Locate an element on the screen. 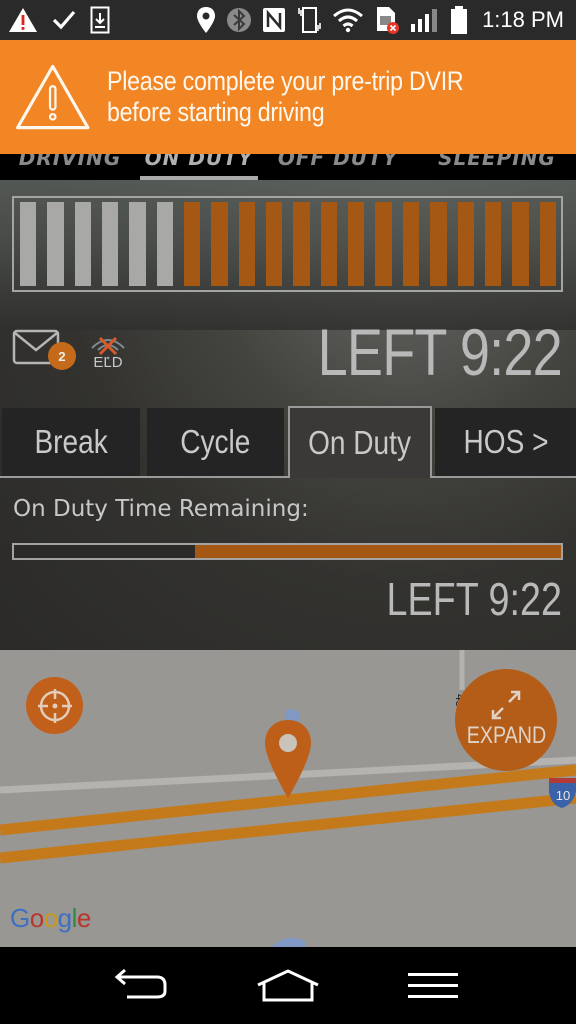 The height and width of the screenshot is (1024, 576). nfc-icon is located at coordinates (274, 20).